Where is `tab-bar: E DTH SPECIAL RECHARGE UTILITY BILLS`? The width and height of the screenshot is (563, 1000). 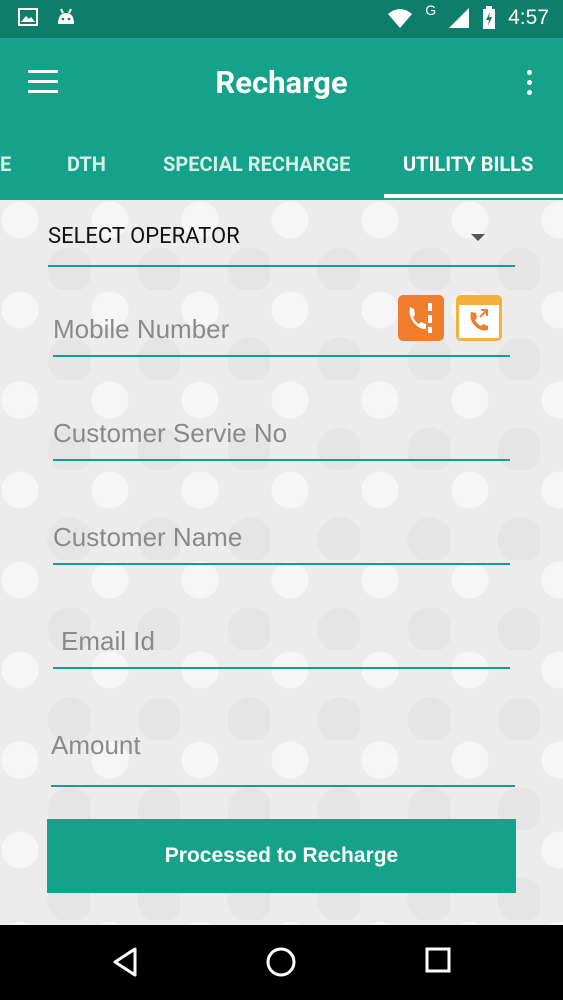
tab-bar: E DTH SPECIAL RECHARGE UTILITY BILLS is located at coordinates (281, 168).